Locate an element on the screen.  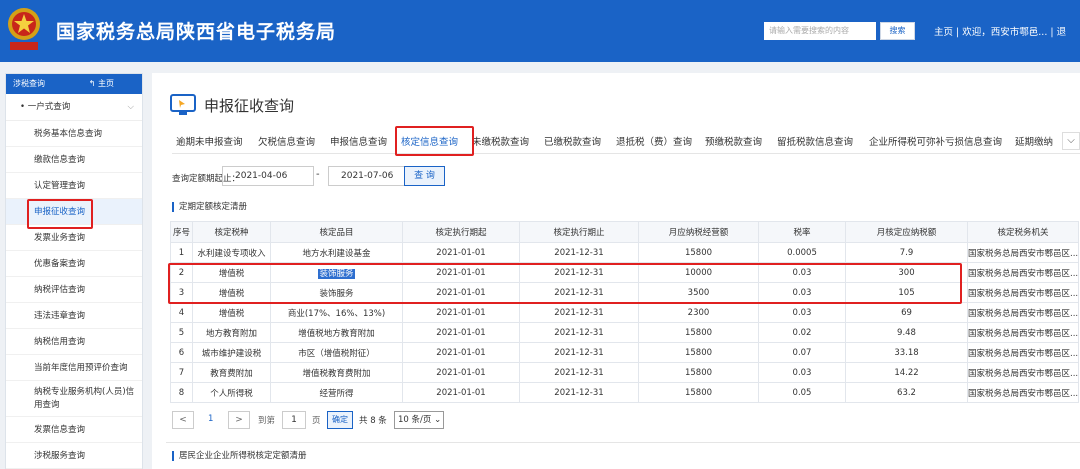
page-unit-label: 页 is located at coordinates (316, 421).